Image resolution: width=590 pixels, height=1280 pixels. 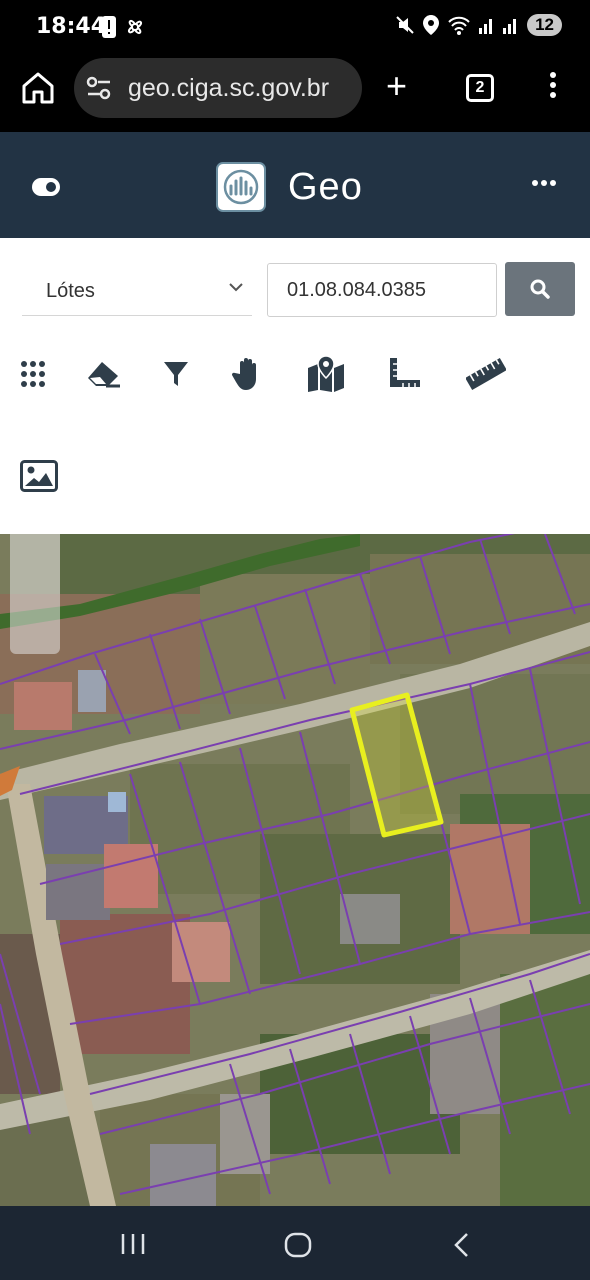 I want to click on tab-switcher-button: 2, so click(x=480, y=88).